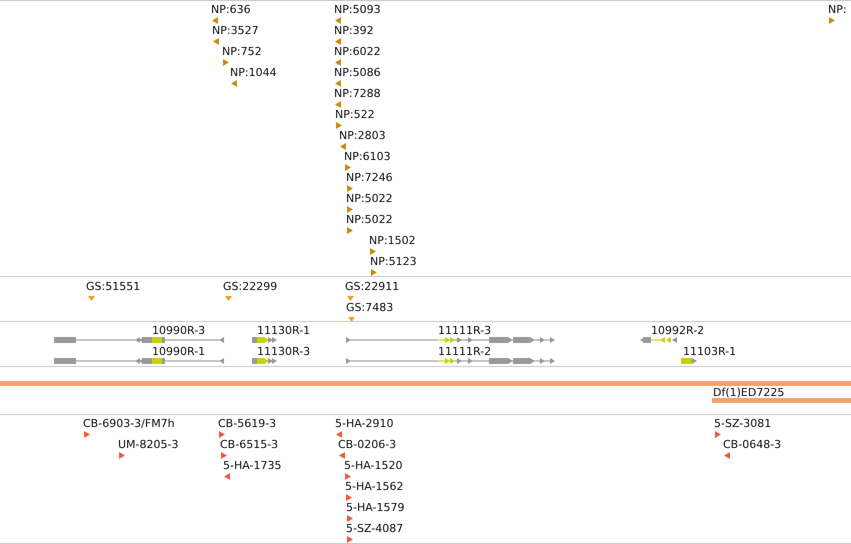 The height and width of the screenshot is (544, 851). What do you see at coordinates (357, 9) in the screenshot?
I see `feature-label: NP:5093` at bounding box center [357, 9].